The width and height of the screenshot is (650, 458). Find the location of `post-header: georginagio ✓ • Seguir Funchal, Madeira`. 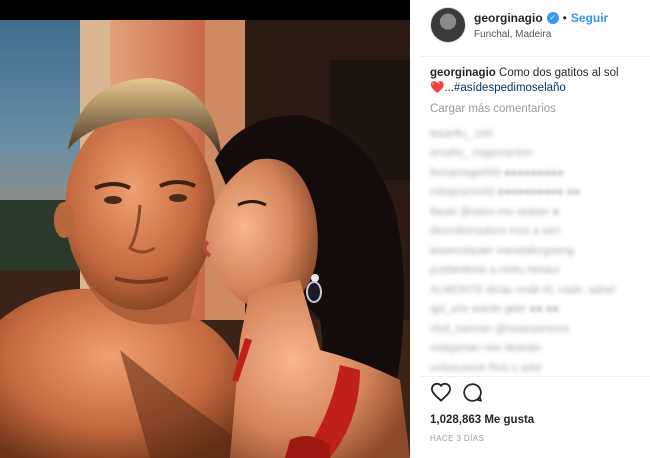

post-header: georginagio ✓ • Seguir Funchal, Madeira is located at coordinates (535, 25).